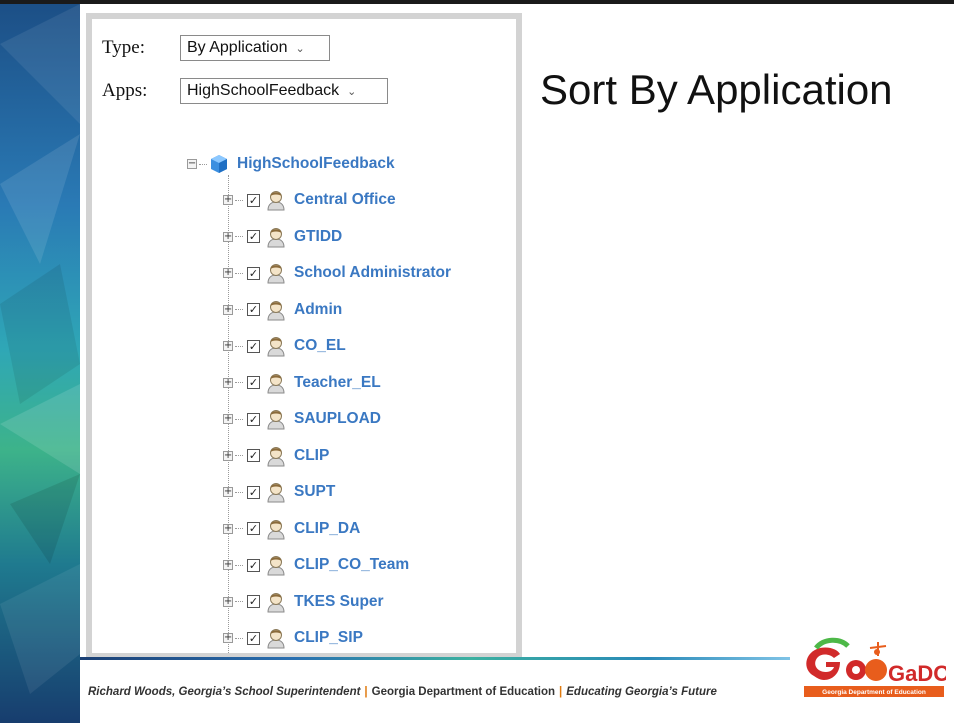 The width and height of the screenshot is (954, 723). Describe the element at coordinates (874, 692) in the screenshot. I see `logo-caption: Georgia Department of Education` at that location.